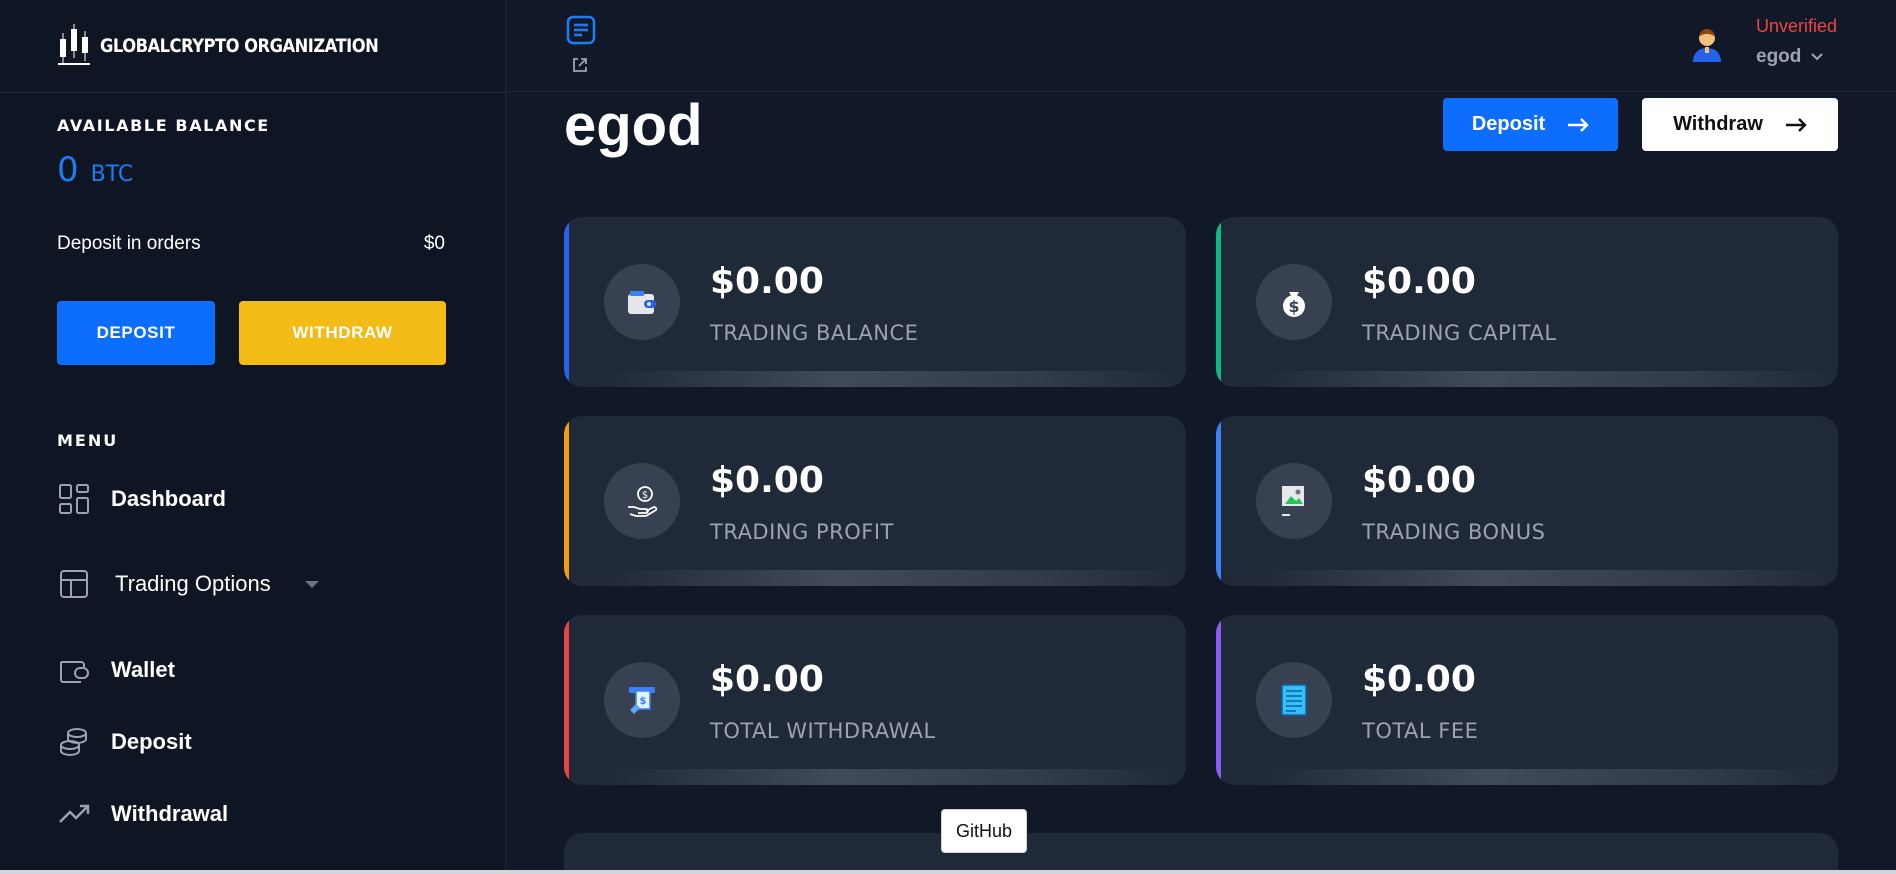 The height and width of the screenshot is (874, 1896). I want to click on user-menu: egod, so click(1790, 57).